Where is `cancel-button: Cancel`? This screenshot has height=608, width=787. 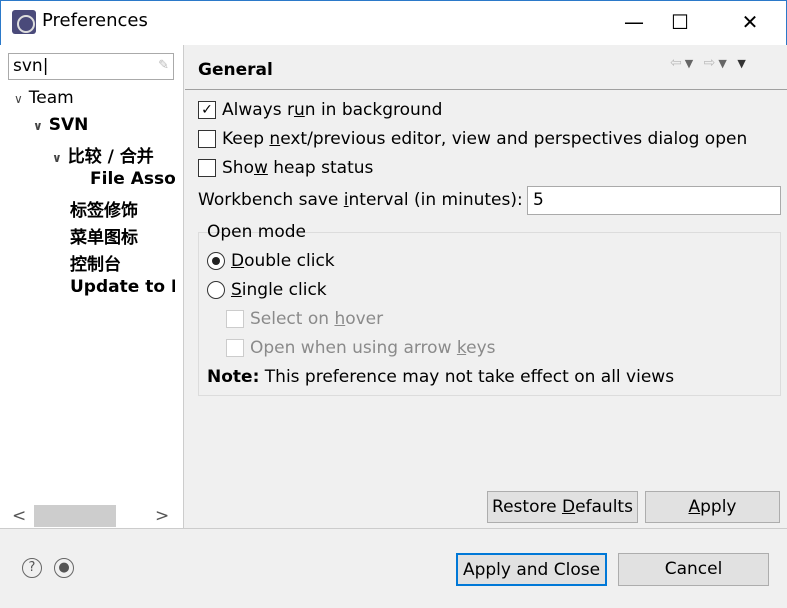
cancel-button: Cancel is located at coordinates (693, 569).